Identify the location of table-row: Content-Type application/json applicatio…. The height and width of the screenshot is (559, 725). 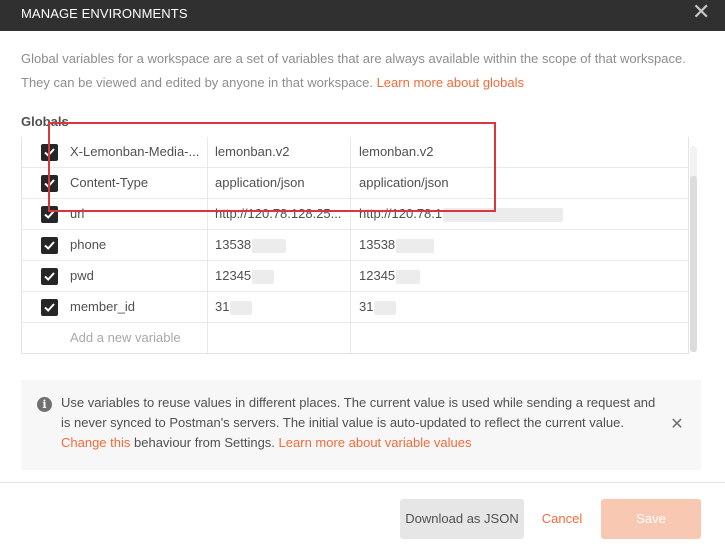
(355, 183).